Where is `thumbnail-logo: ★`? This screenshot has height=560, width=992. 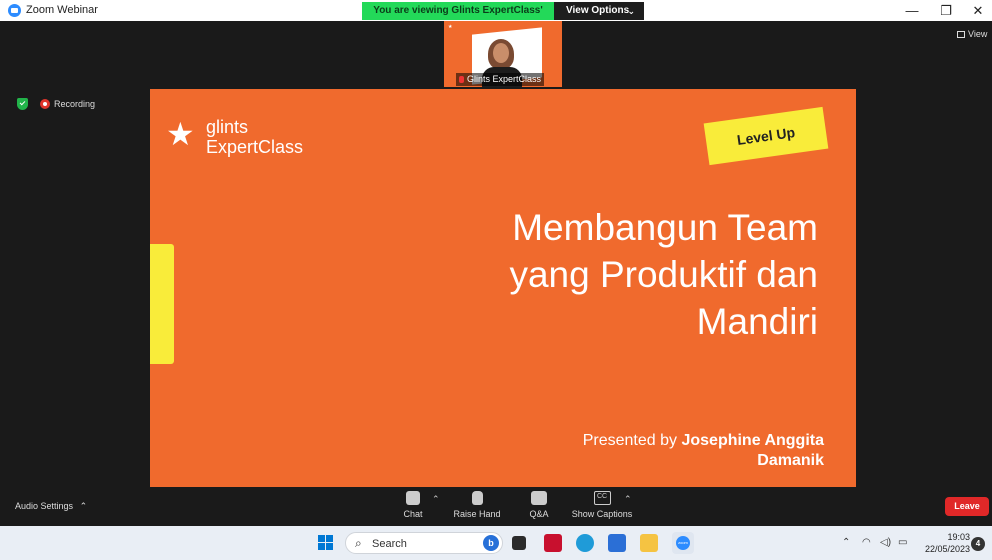 thumbnail-logo: ★ is located at coordinates (450, 27).